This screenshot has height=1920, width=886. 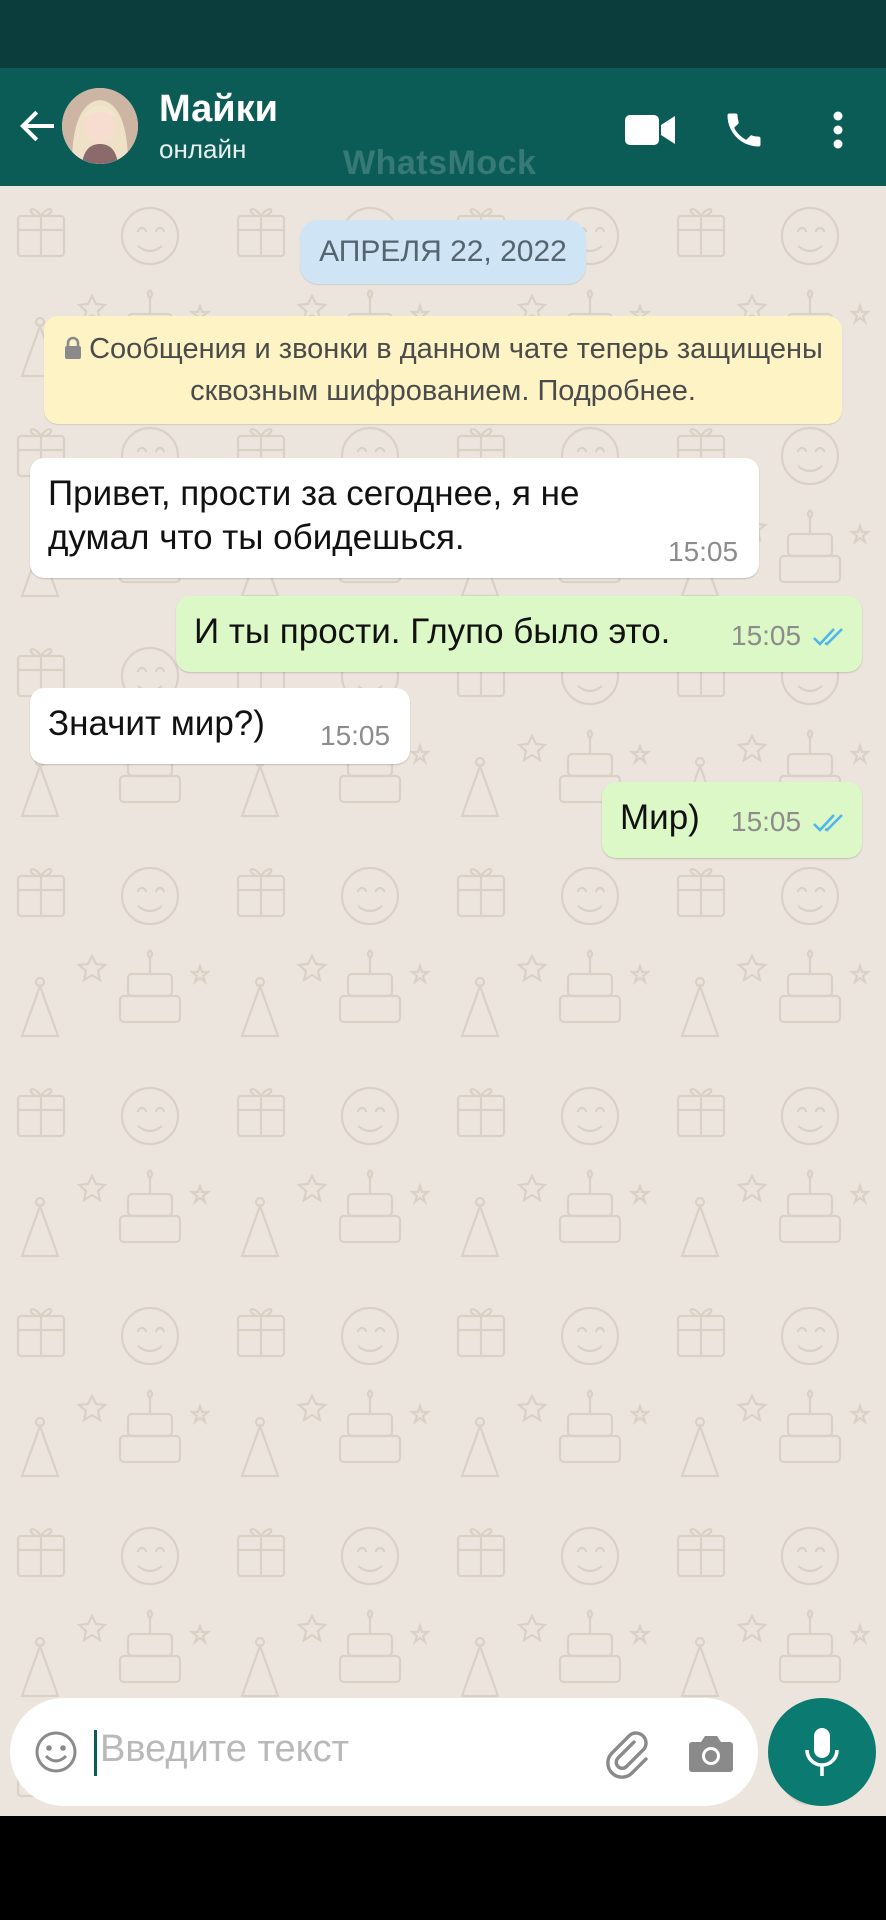 I want to click on microphone-icon, so click(x=822, y=1752).